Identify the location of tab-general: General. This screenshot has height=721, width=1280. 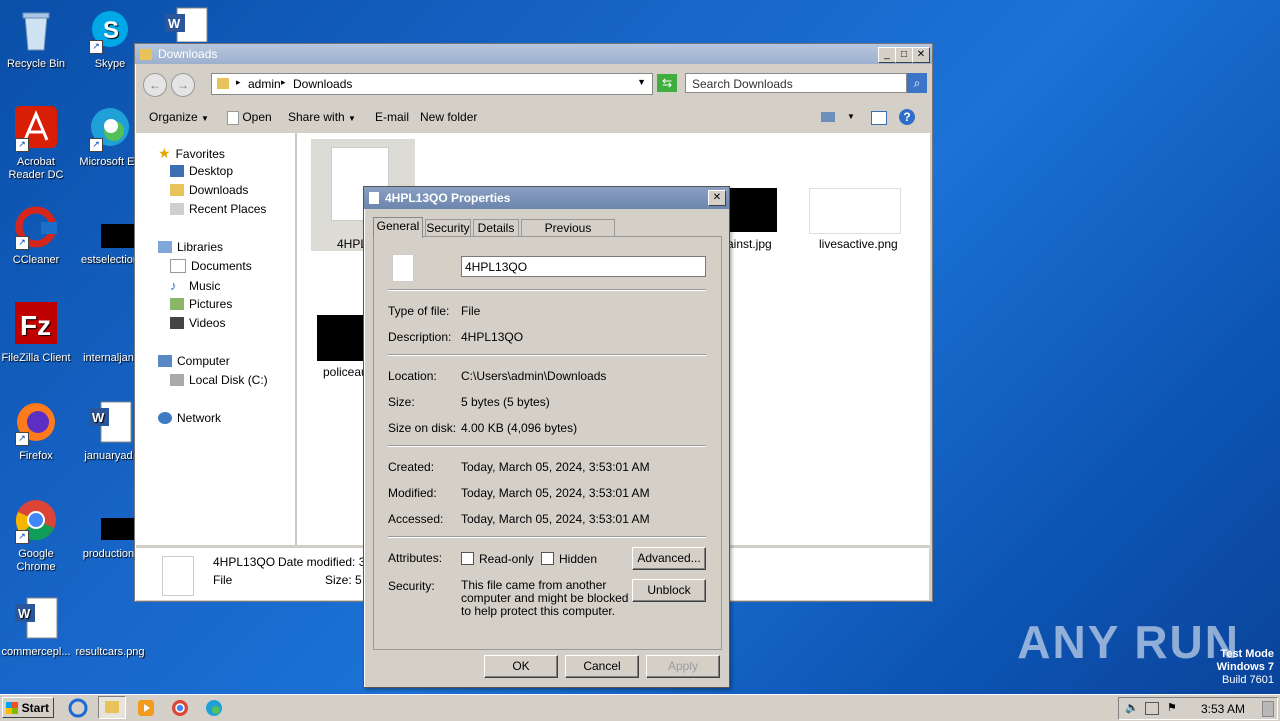
(398, 227).